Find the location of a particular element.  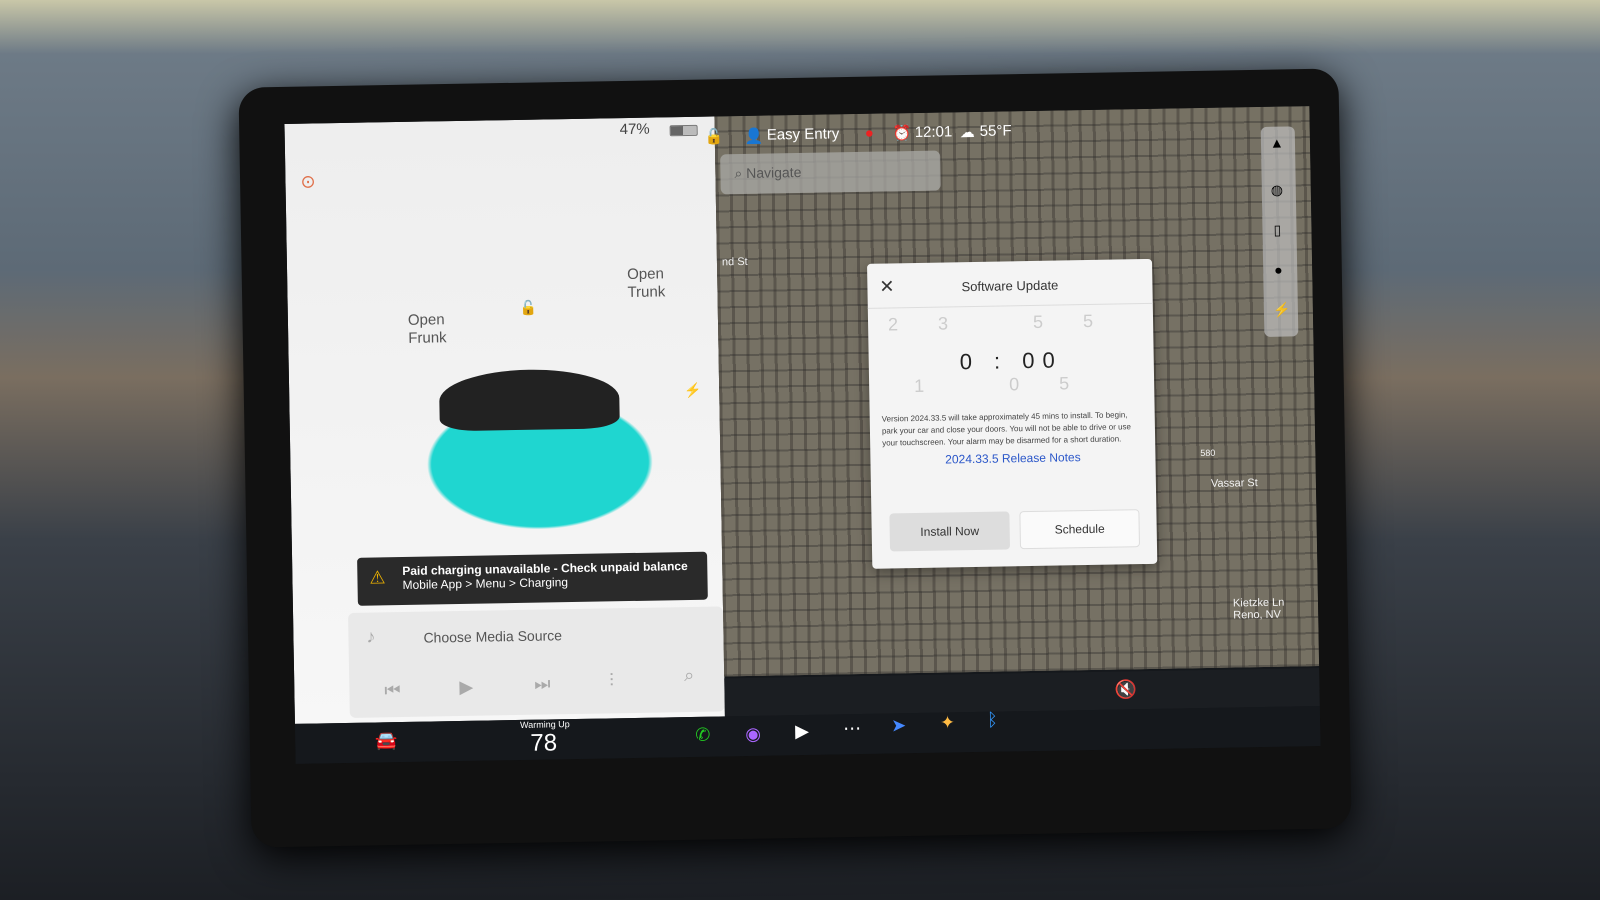

temperature: 55°F is located at coordinates (995, 131).